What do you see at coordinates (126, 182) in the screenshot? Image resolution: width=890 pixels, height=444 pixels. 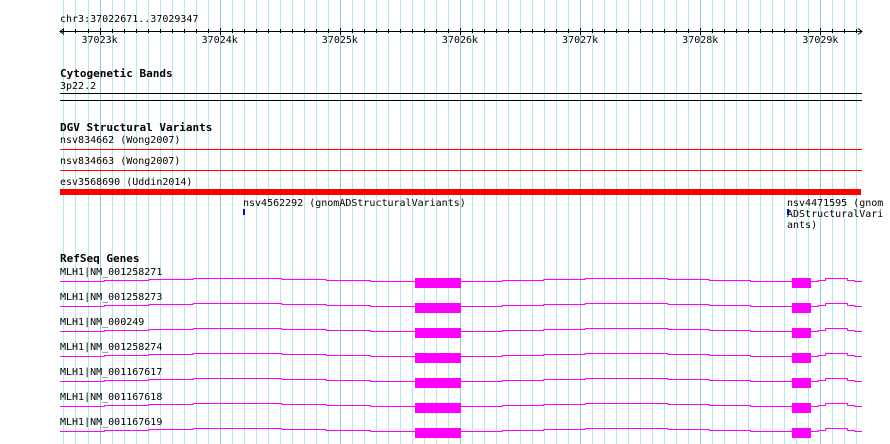 I see `dgv-feature-label: esv3568690 (Uddin2014)` at bounding box center [126, 182].